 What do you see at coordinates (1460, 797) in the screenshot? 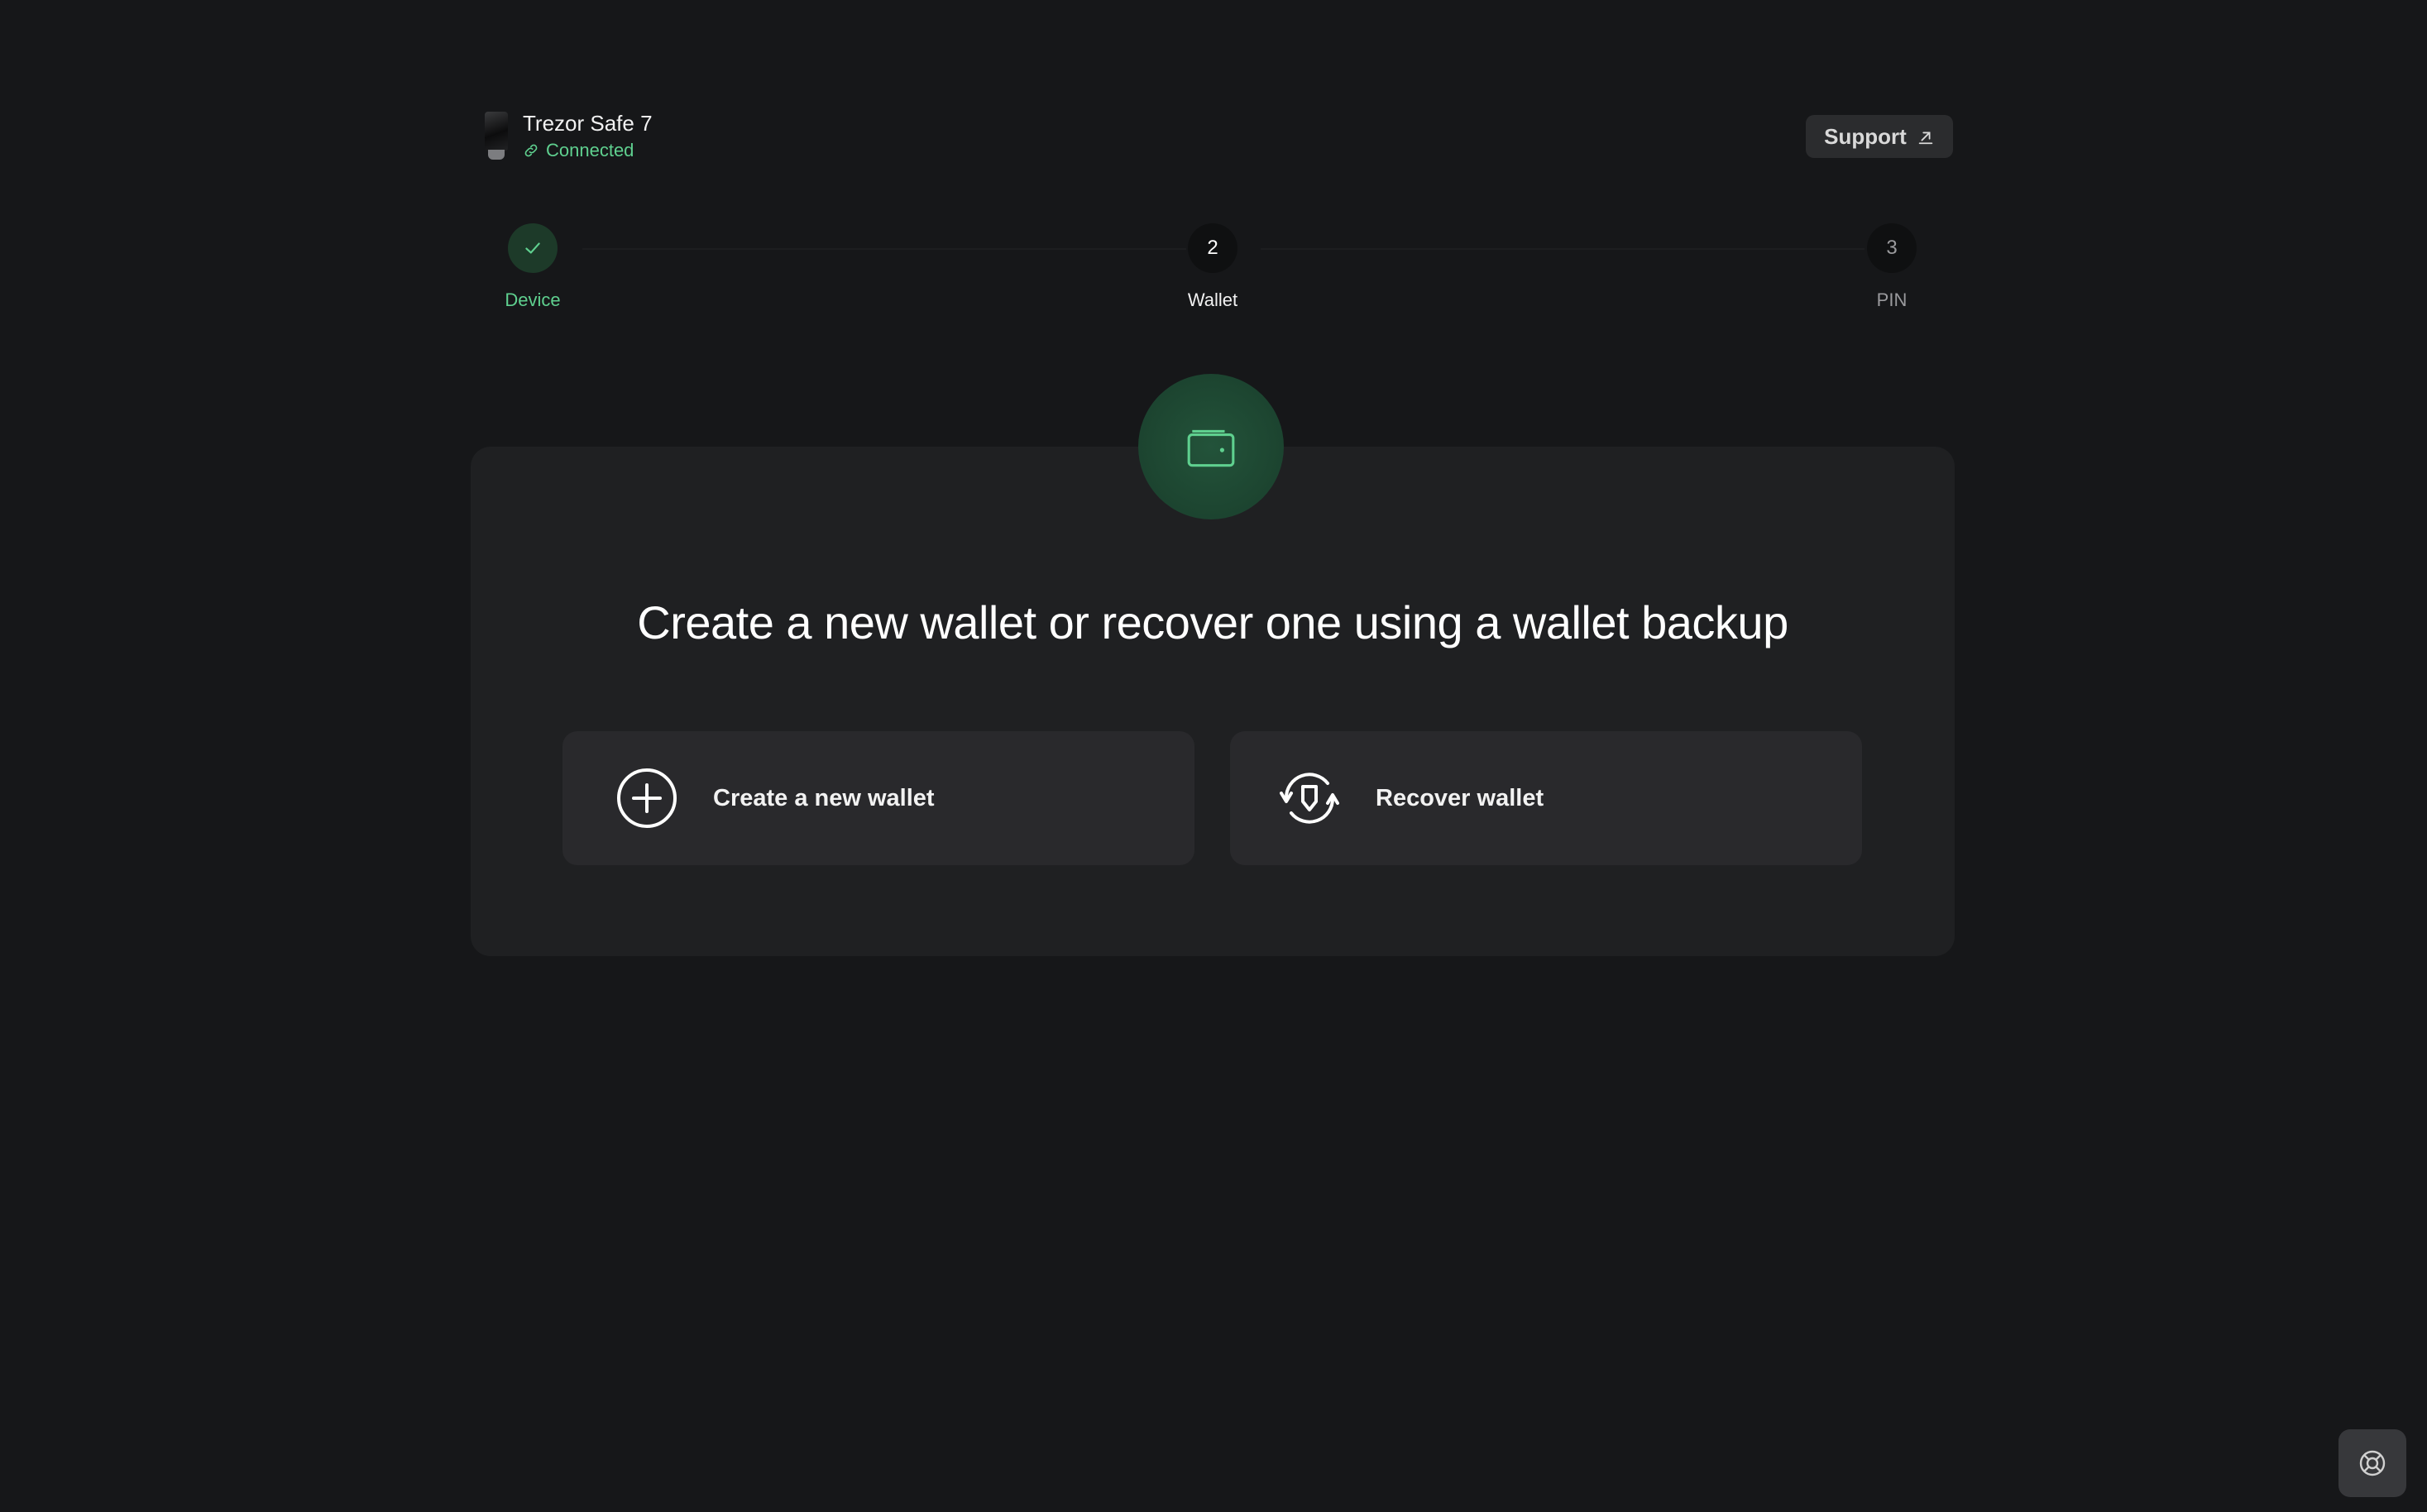
I see `recover-wallet-label: Recover wallet` at bounding box center [1460, 797].